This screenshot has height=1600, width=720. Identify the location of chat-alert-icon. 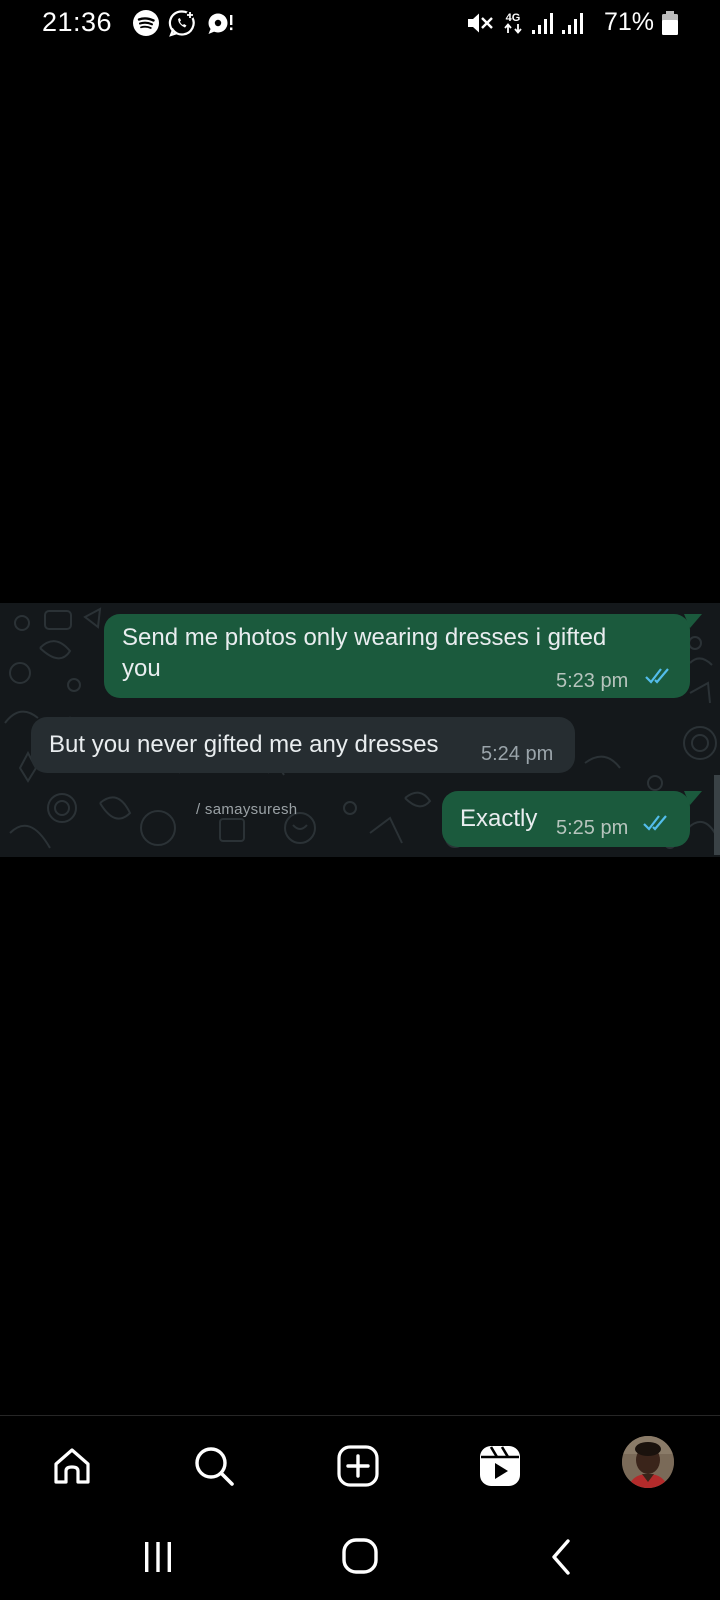
(220, 23).